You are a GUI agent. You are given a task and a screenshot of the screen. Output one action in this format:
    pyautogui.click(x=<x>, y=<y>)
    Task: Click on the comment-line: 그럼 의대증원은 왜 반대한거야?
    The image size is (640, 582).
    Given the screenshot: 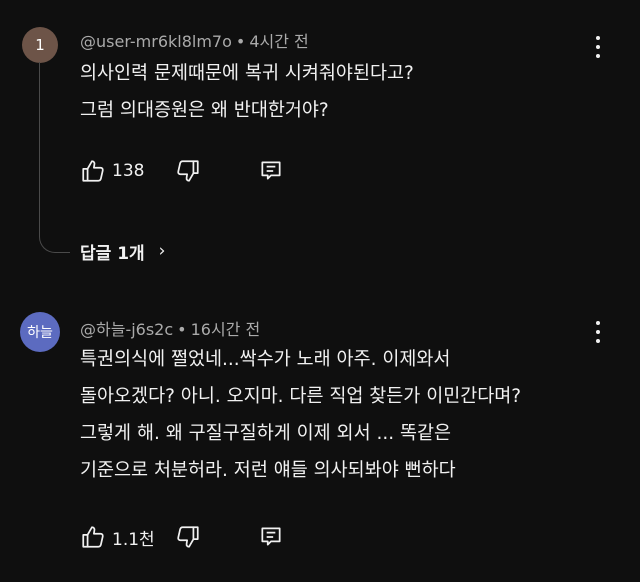 What is the action you would take?
    pyautogui.click(x=204, y=110)
    